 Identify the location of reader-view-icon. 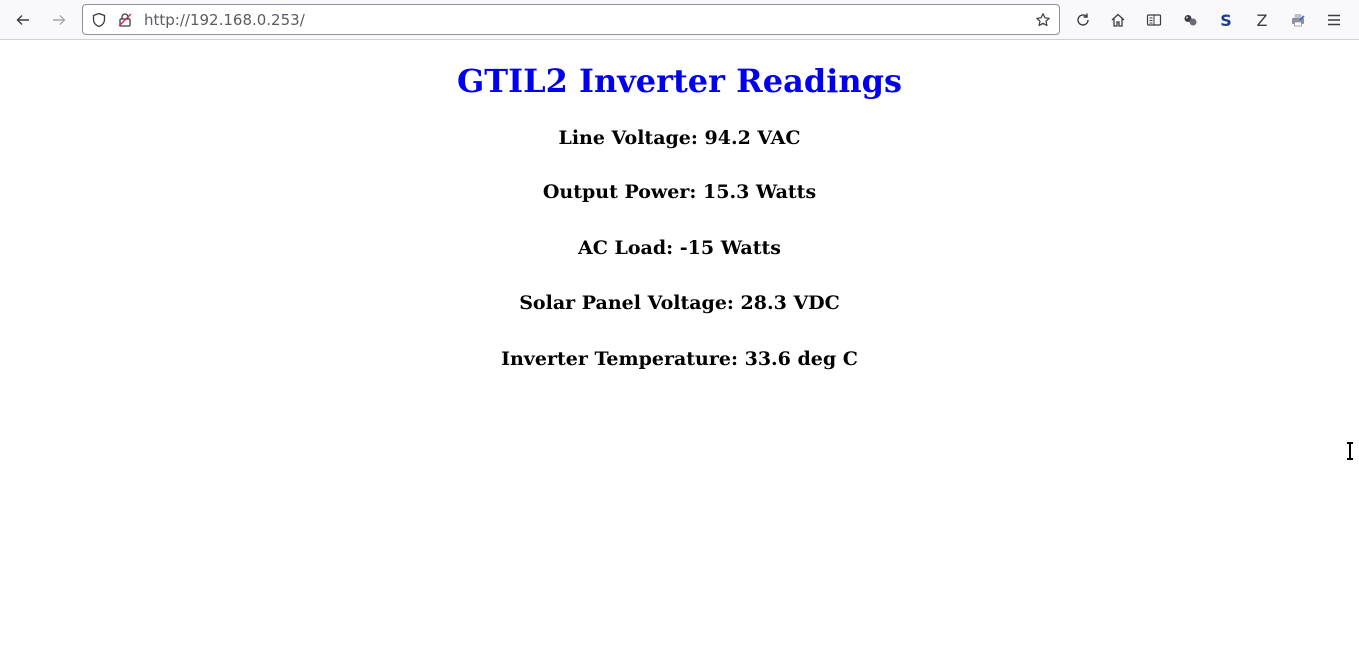
(1154, 20).